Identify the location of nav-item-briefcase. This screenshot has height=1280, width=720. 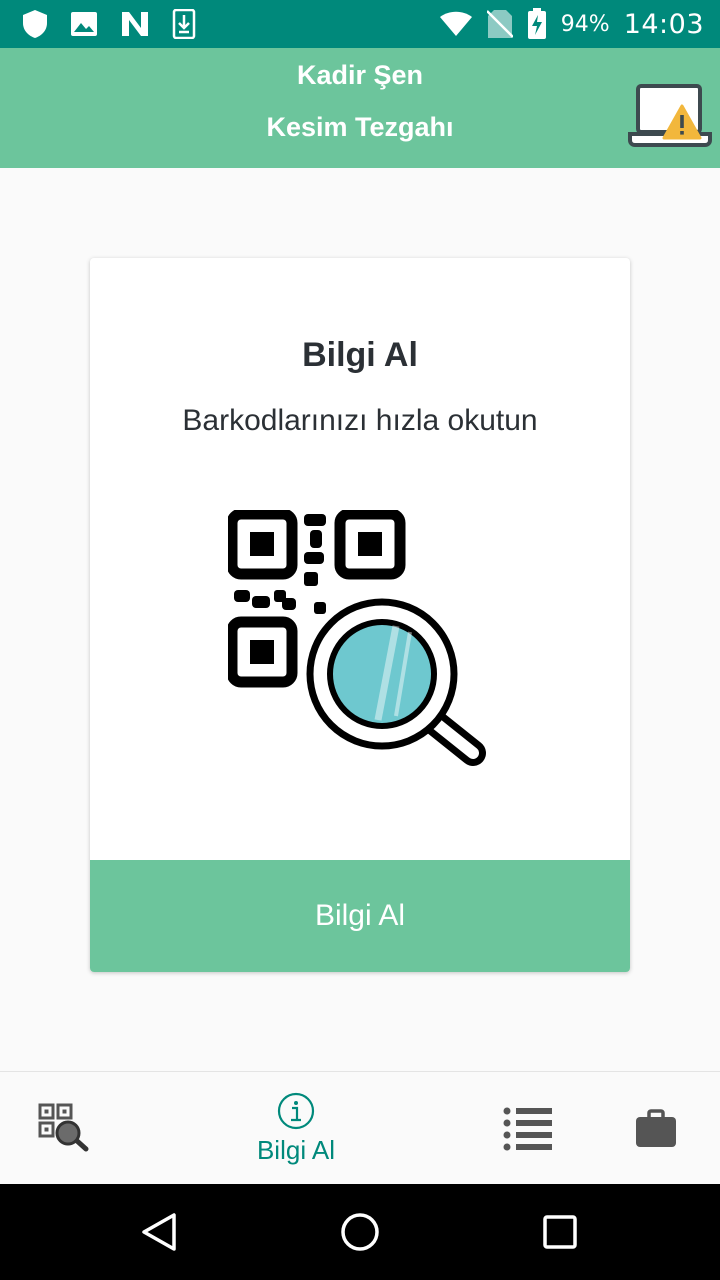
(656, 1128).